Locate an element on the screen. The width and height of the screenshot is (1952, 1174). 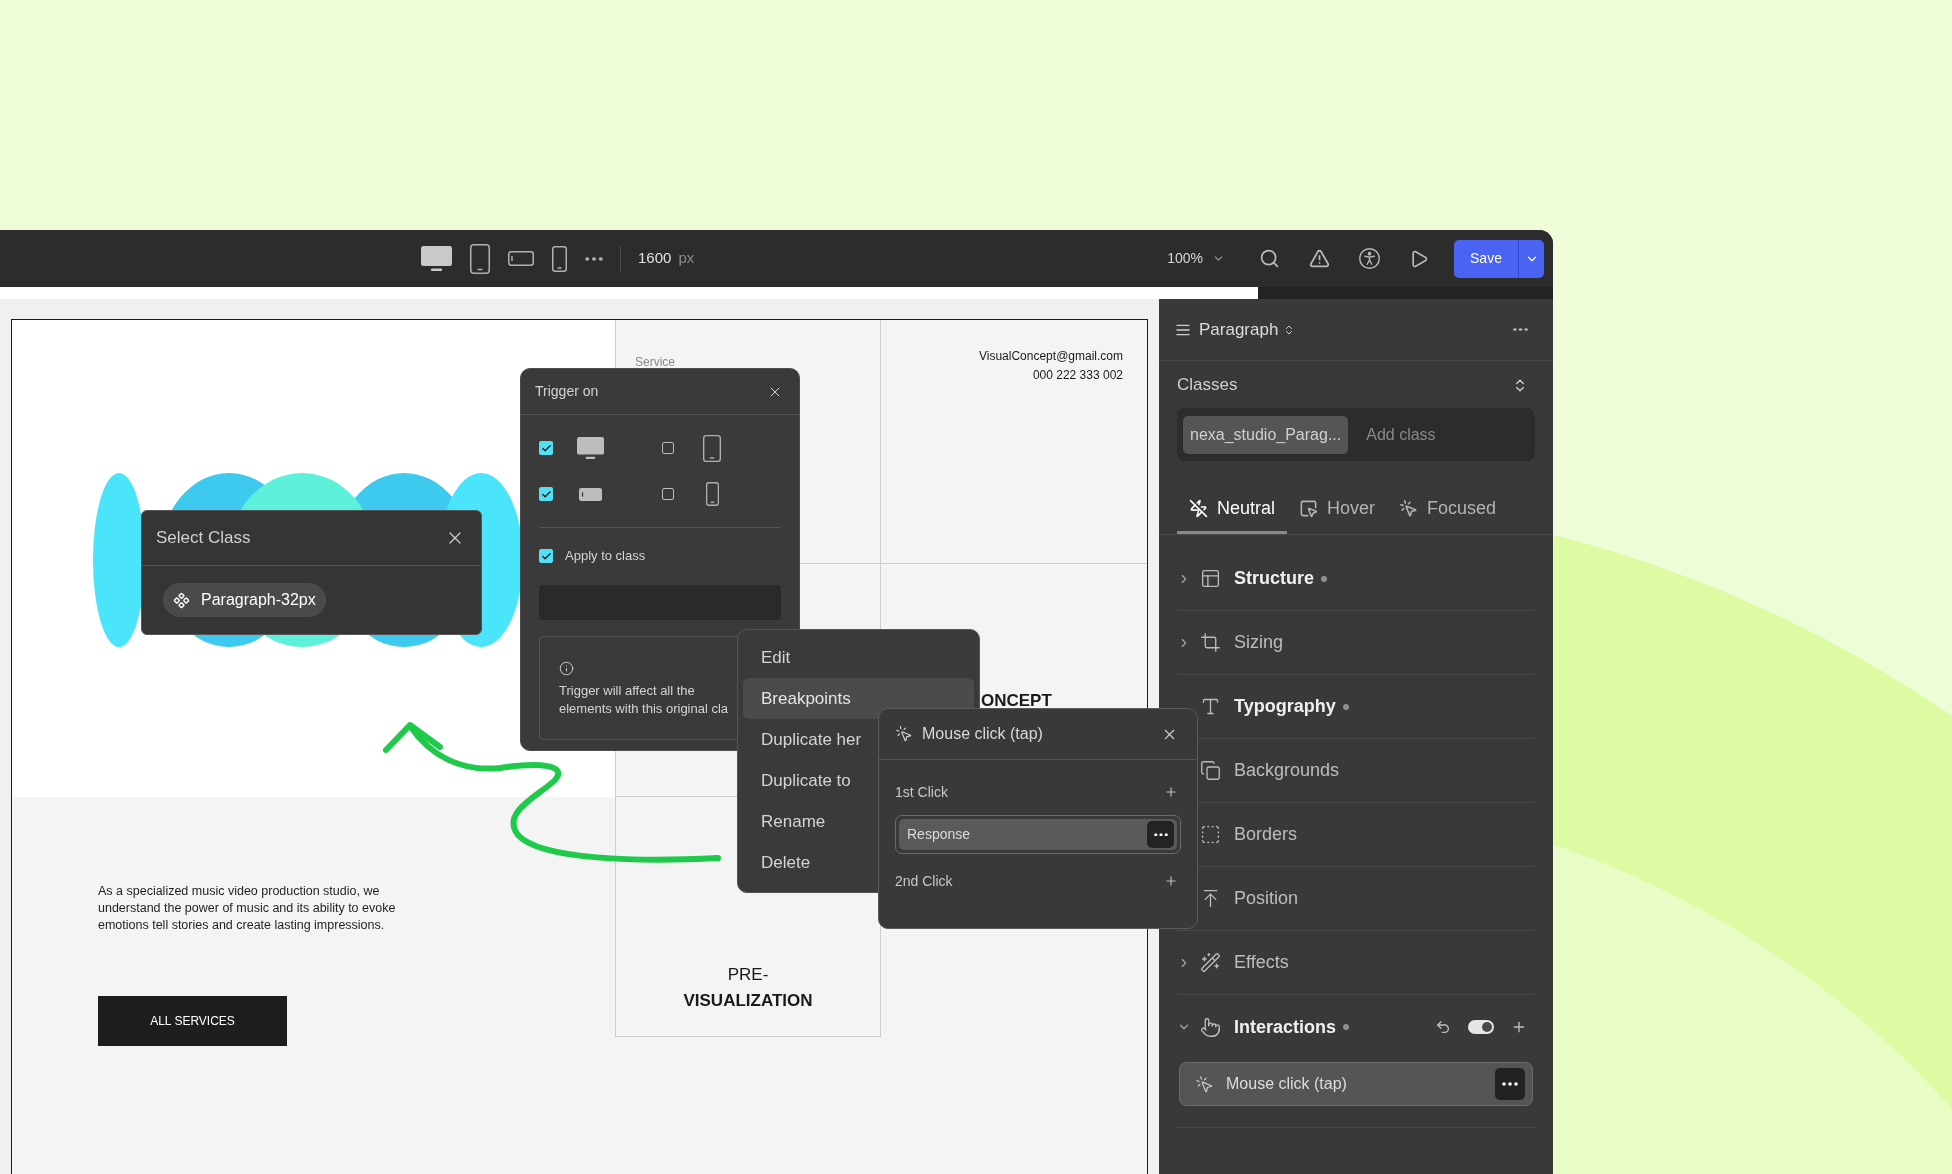
element-type-dropdown: Paragraph is located at coordinates (1247, 329).